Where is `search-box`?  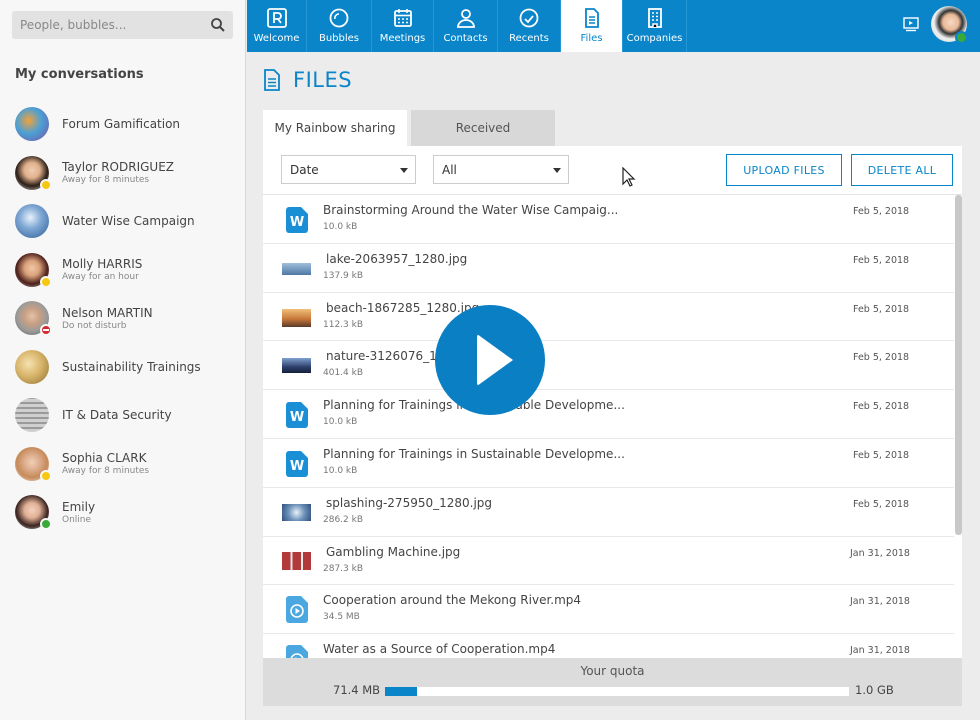 search-box is located at coordinates (122, 25).